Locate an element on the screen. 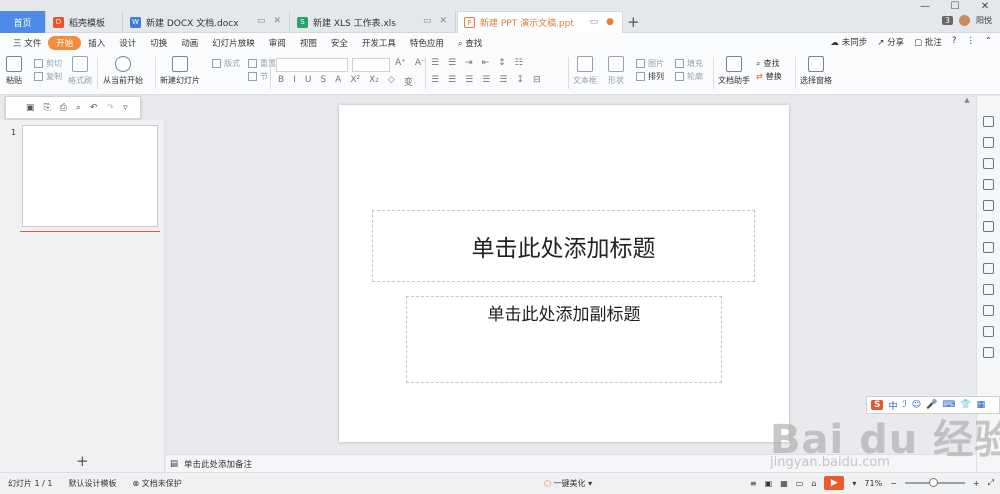 The width and height of the screenshot is (1000, 494). user-name: 阳悦 is located at coordinates (984, 20).